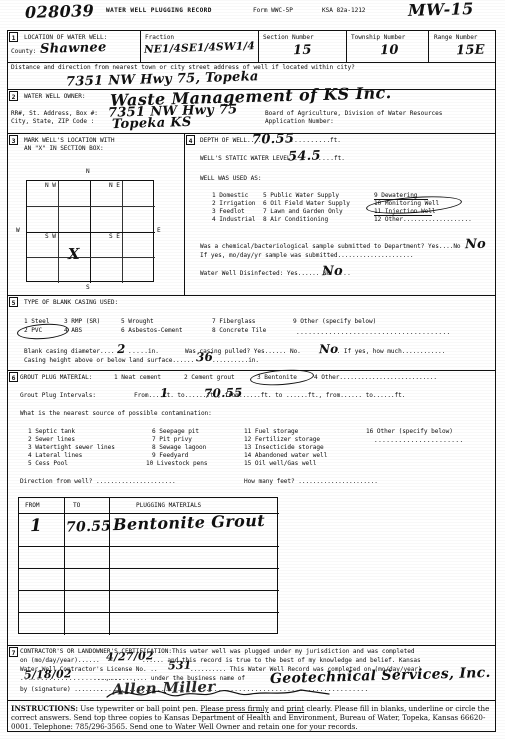  What do you see at coordinates (169, 505) in the screenshot?
I see `table-header-materials: PLUGGING MATERIALS` at bounding box center [169, 505].